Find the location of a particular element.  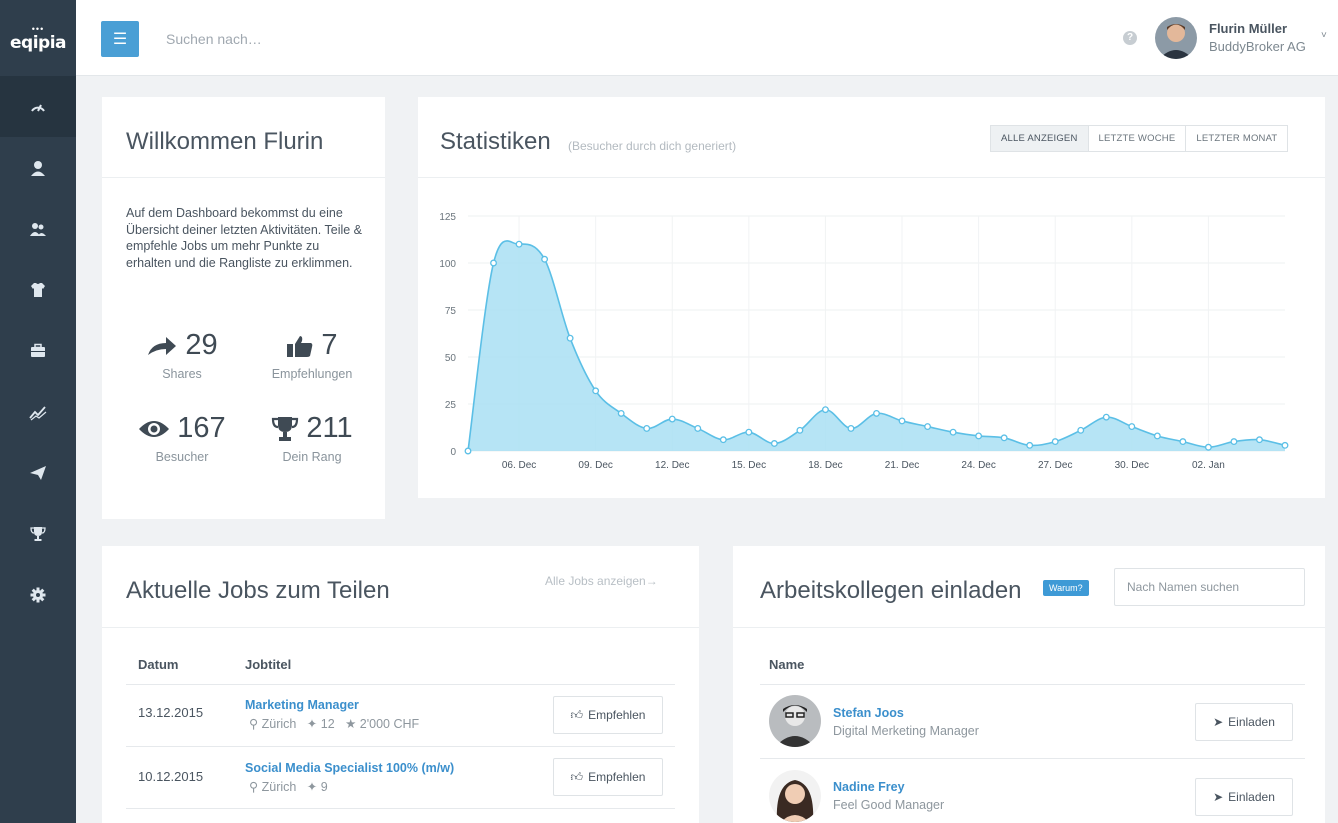

name-search-input is located at coordinates (1209, 587).